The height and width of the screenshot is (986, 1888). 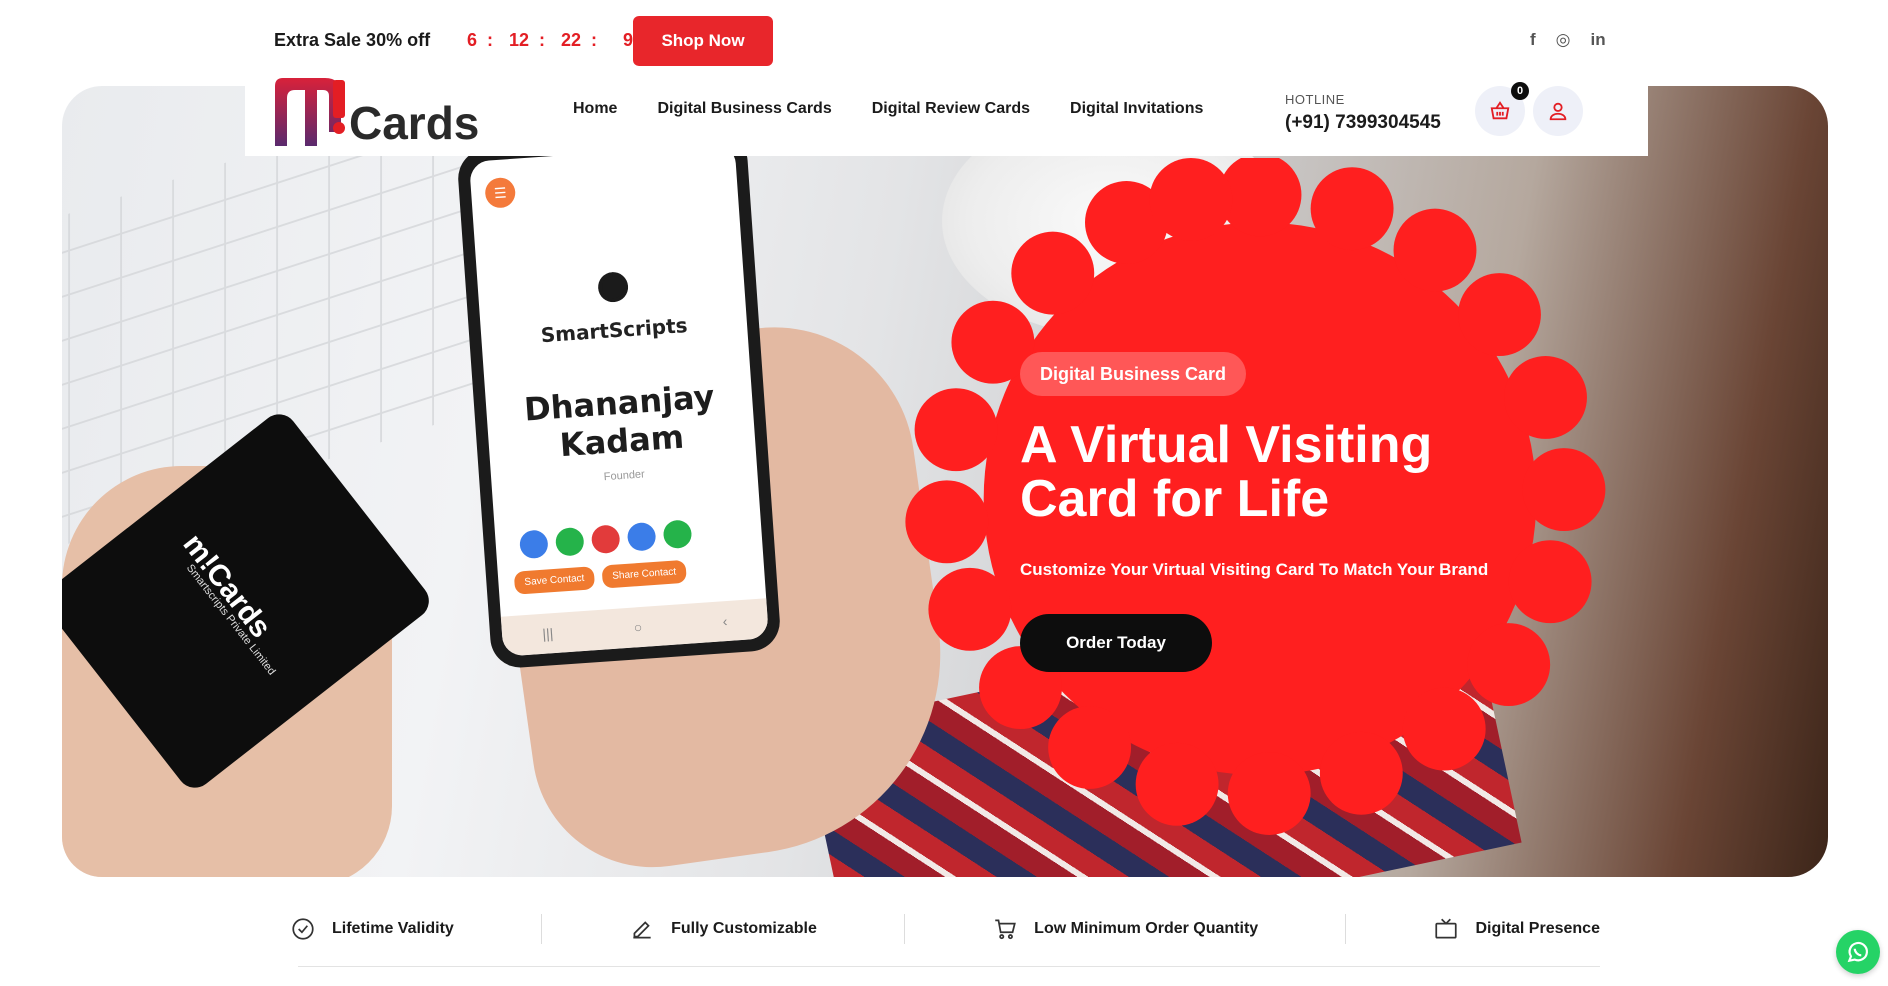 What do you see at coordinates (642, 930) in the screenshot?
I see `edit-icon` at bounding box center [642, 930].